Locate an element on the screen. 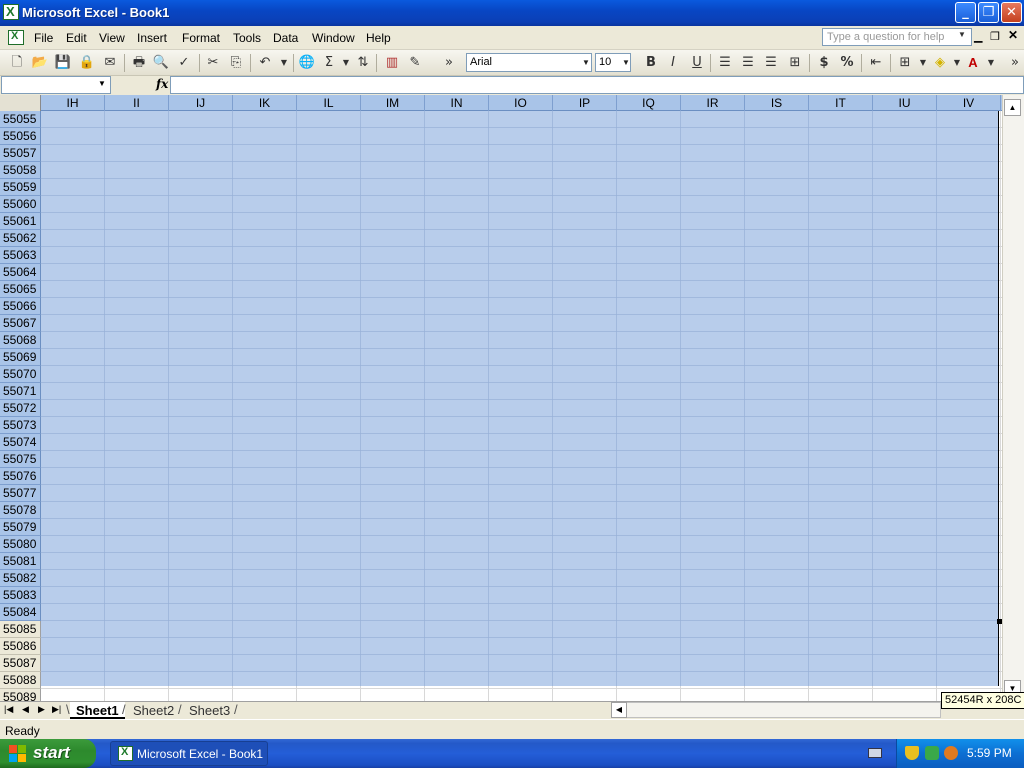  fill-color-icon: ◈ is located at coordinates (940, 63).